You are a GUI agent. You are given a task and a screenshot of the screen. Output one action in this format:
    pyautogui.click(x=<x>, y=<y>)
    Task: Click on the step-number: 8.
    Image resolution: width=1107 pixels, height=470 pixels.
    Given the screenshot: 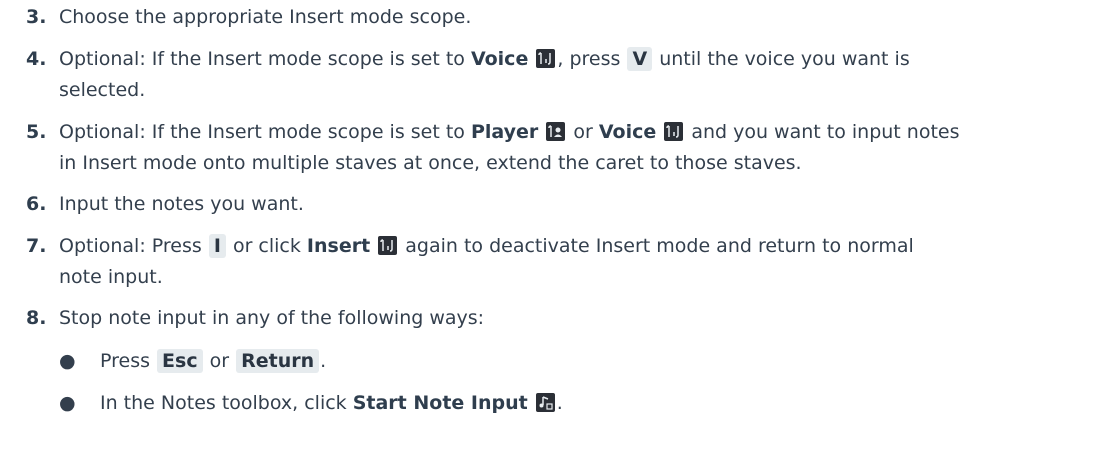 What is the action you would take?
    pyautogui.click(x=36, y=318)
    